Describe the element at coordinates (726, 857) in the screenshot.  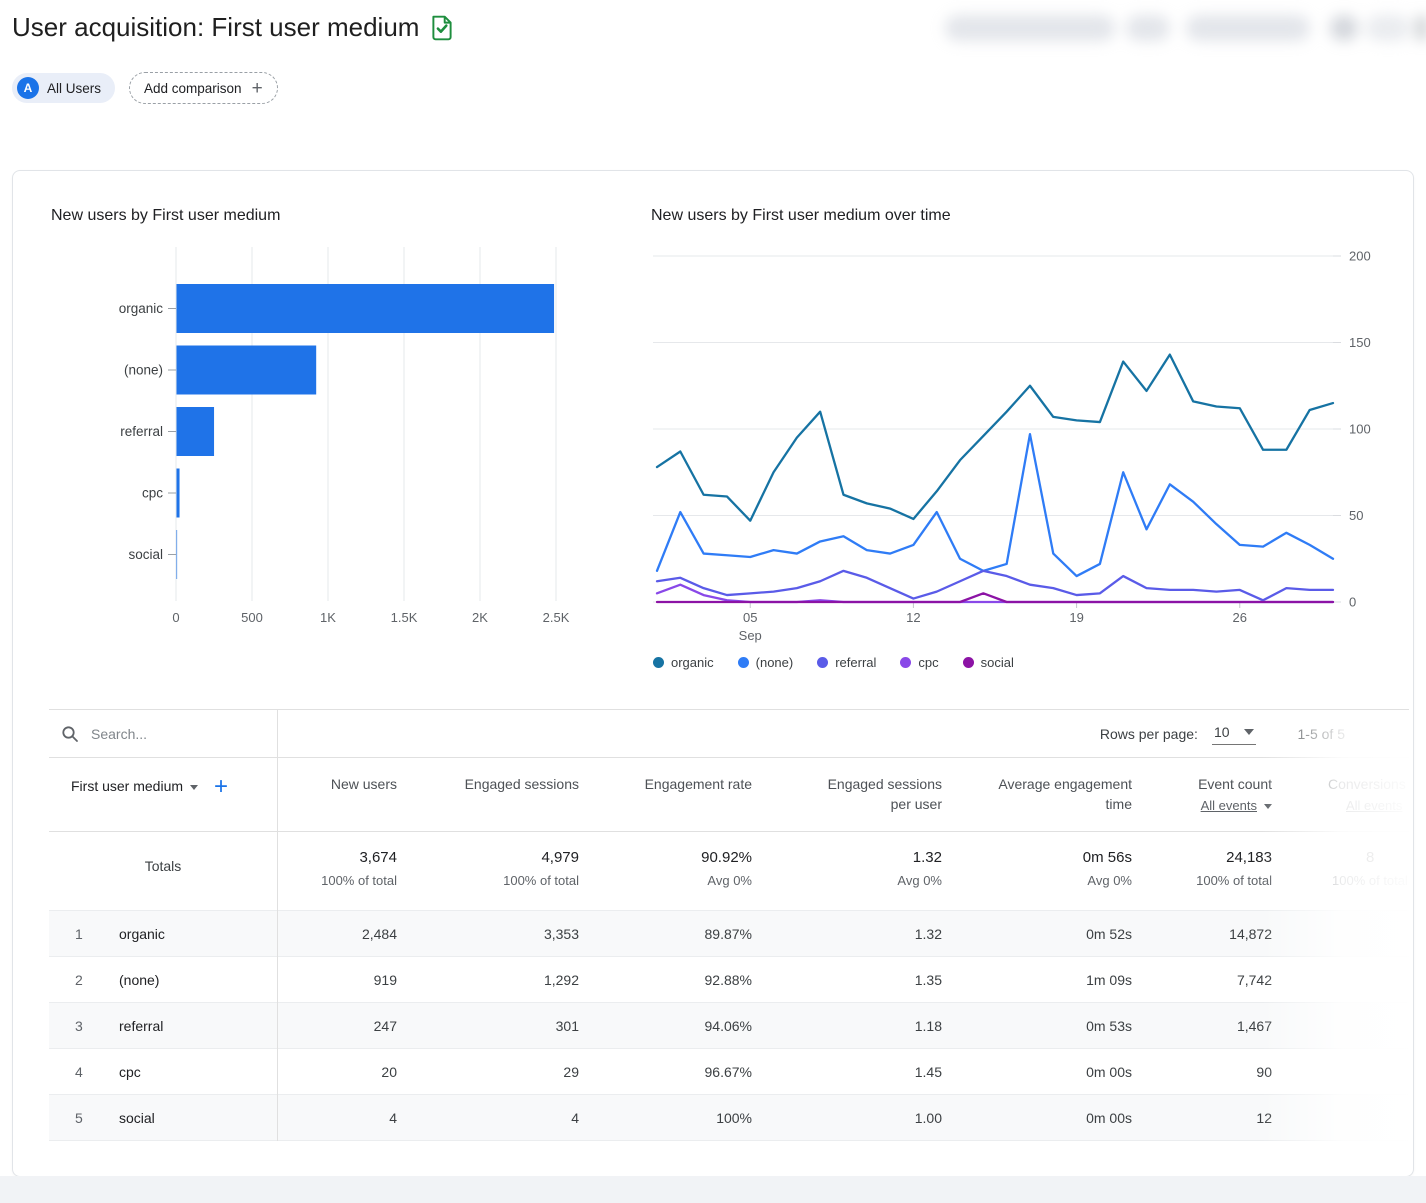
I see `totals-value: 90.92%` at that location.